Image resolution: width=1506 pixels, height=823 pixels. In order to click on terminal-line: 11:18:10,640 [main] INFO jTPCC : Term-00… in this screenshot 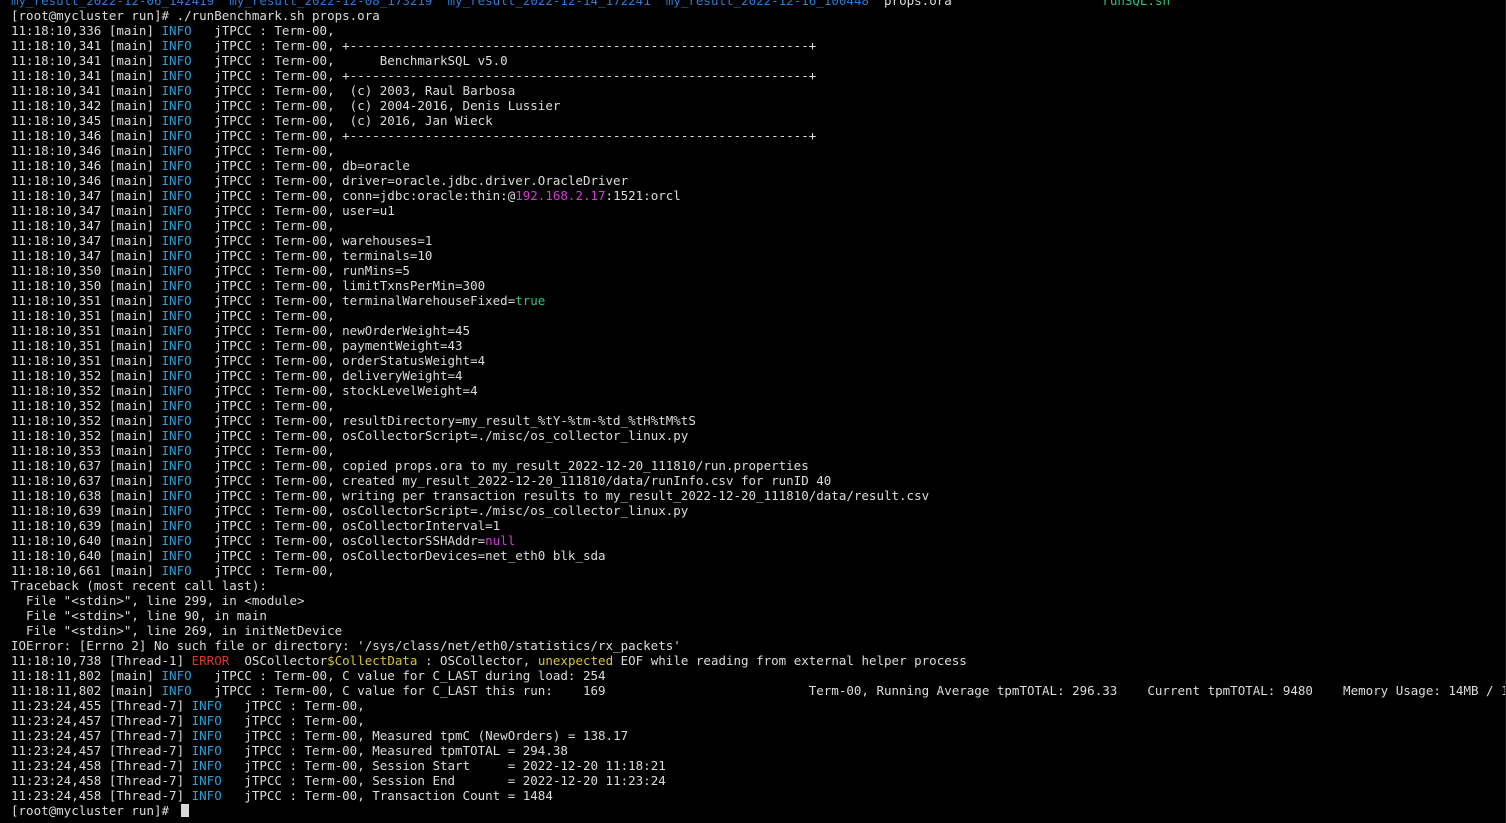, I will do `click(758, 540)`.